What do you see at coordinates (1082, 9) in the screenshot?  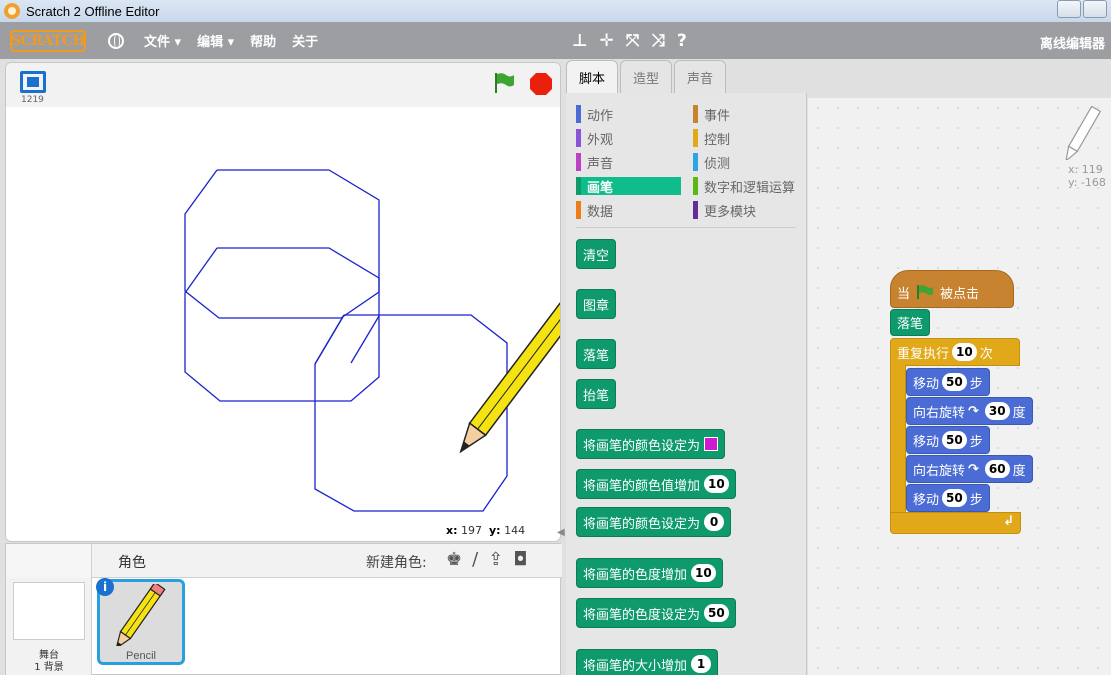 I see `window-controls` at bounding box center [1082, 9].